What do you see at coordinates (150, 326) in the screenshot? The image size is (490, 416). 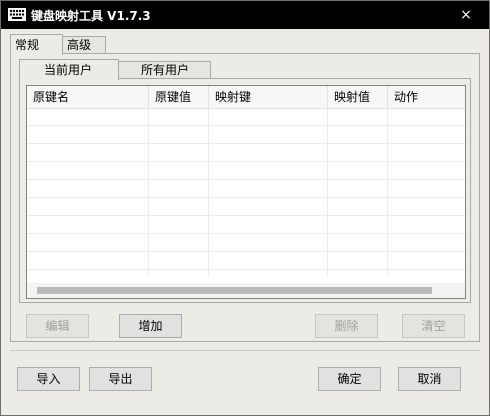 I see `add-button: 增加` at bounding box center [150, 326].